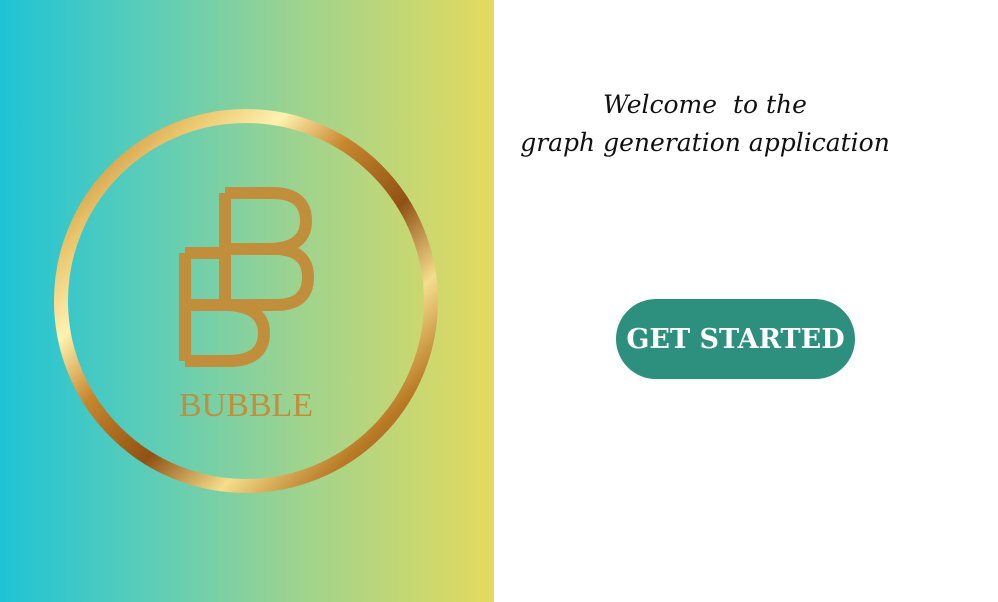 This screenshot has width=998, height=602. Describe the element at coordinates (705, 104) in the screenshot. I see `welcome-line-1: Welcome to the` at that location.